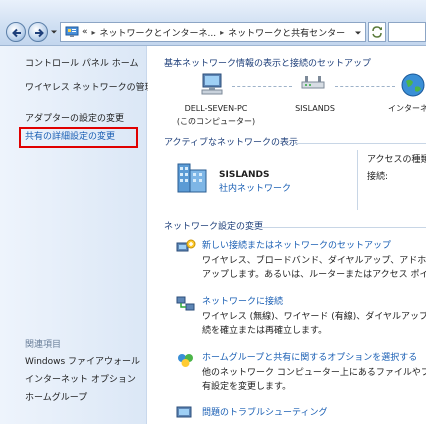  I want to click on computer-name: DELL-SEVEN-PC, so click(216, 108).